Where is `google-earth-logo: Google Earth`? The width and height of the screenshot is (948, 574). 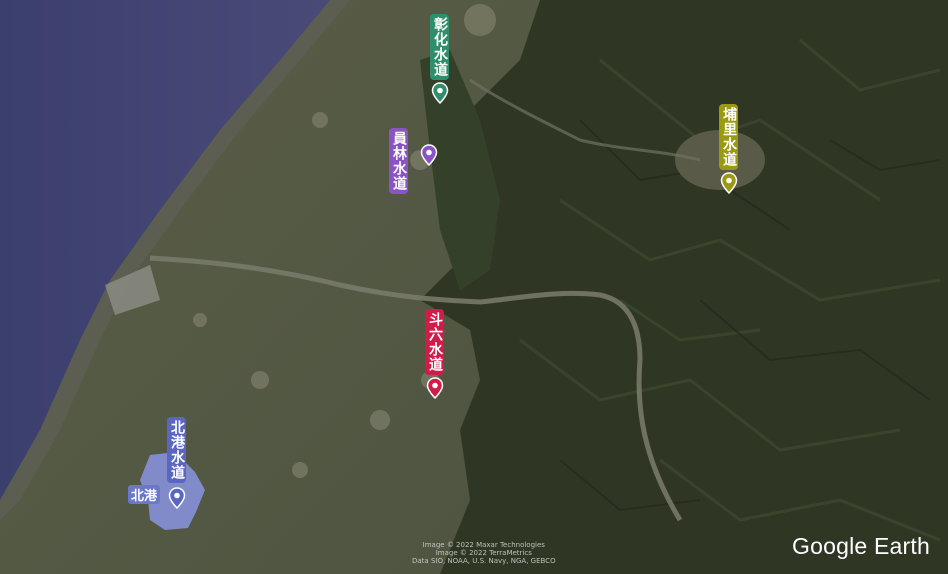
google-earth-logo: Google Earth is located at coordinates (861, 546).